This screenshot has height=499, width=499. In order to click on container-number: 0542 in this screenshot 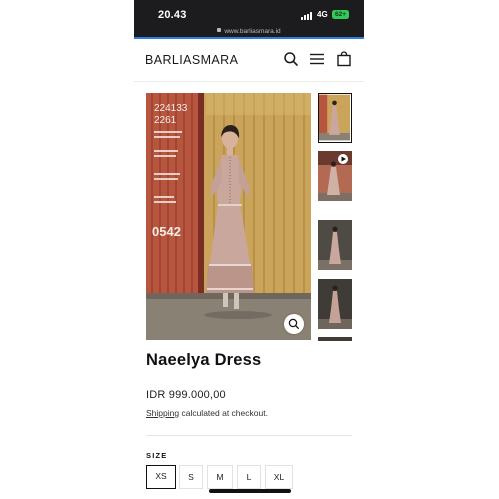, I will do `click(166, 231)`.